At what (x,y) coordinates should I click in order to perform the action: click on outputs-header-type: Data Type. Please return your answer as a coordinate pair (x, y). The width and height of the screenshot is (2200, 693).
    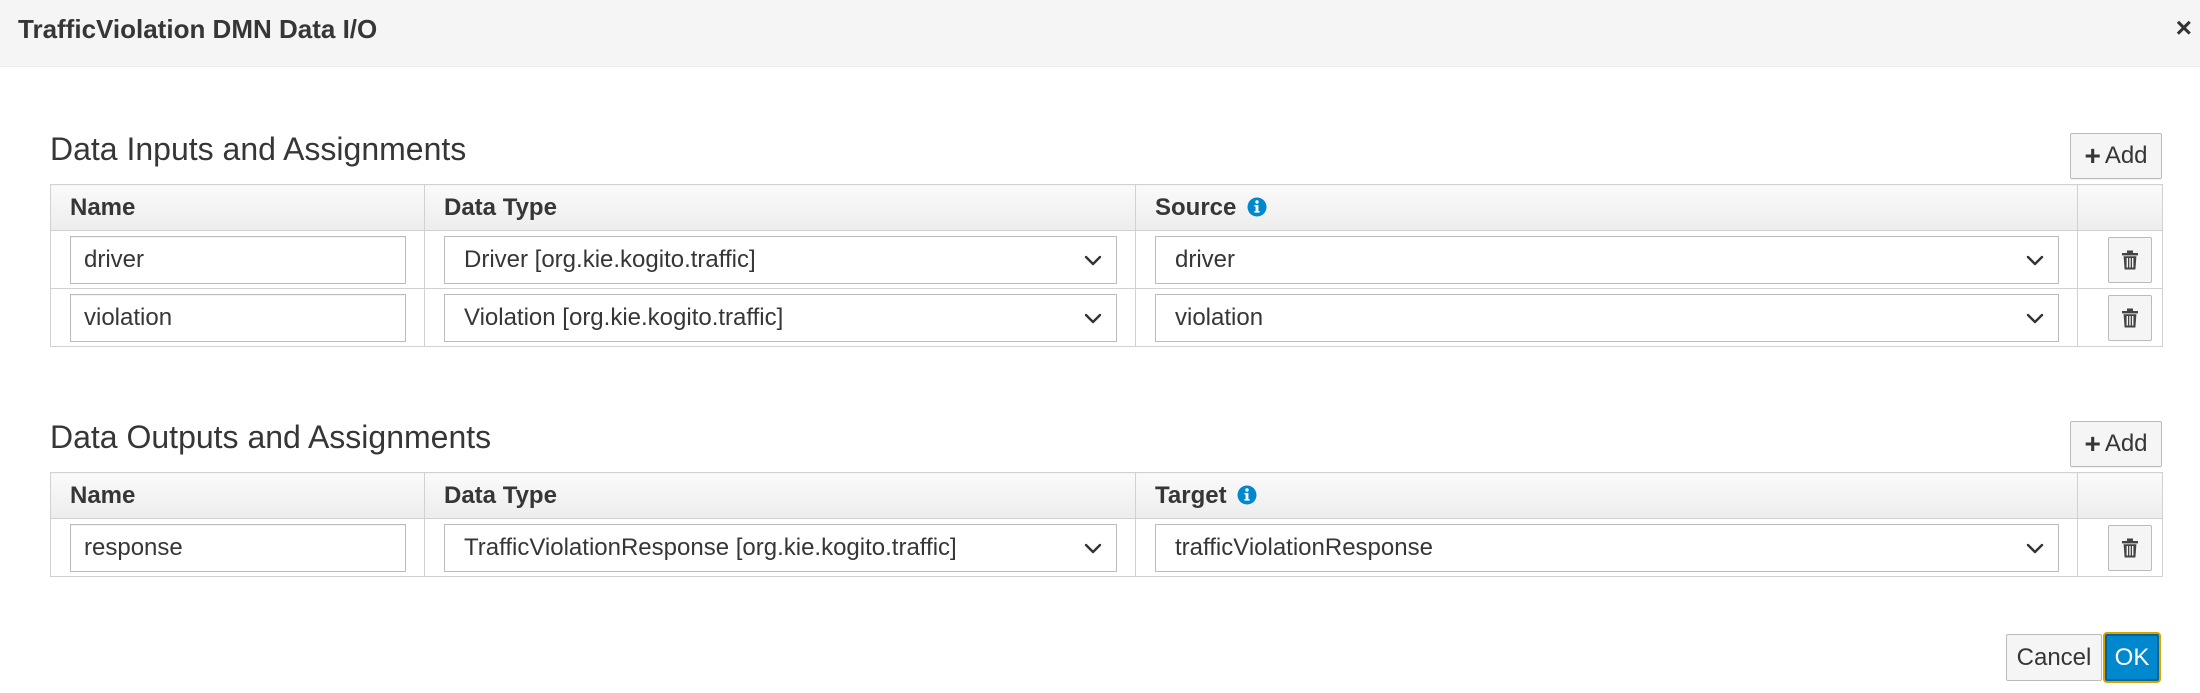
    Looking at the image, I should click on (780, 495).